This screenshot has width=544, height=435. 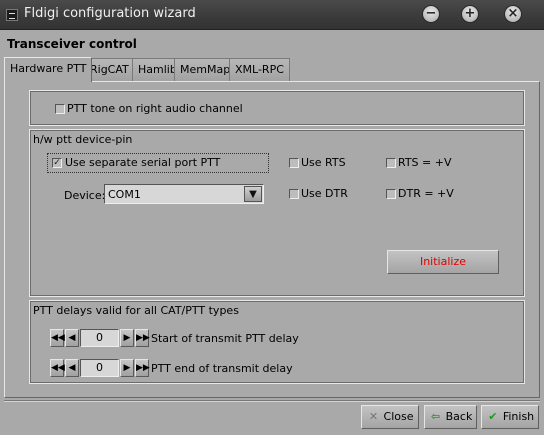 I want to click on use-dtr-checkbox, so click(x=294, y=194).